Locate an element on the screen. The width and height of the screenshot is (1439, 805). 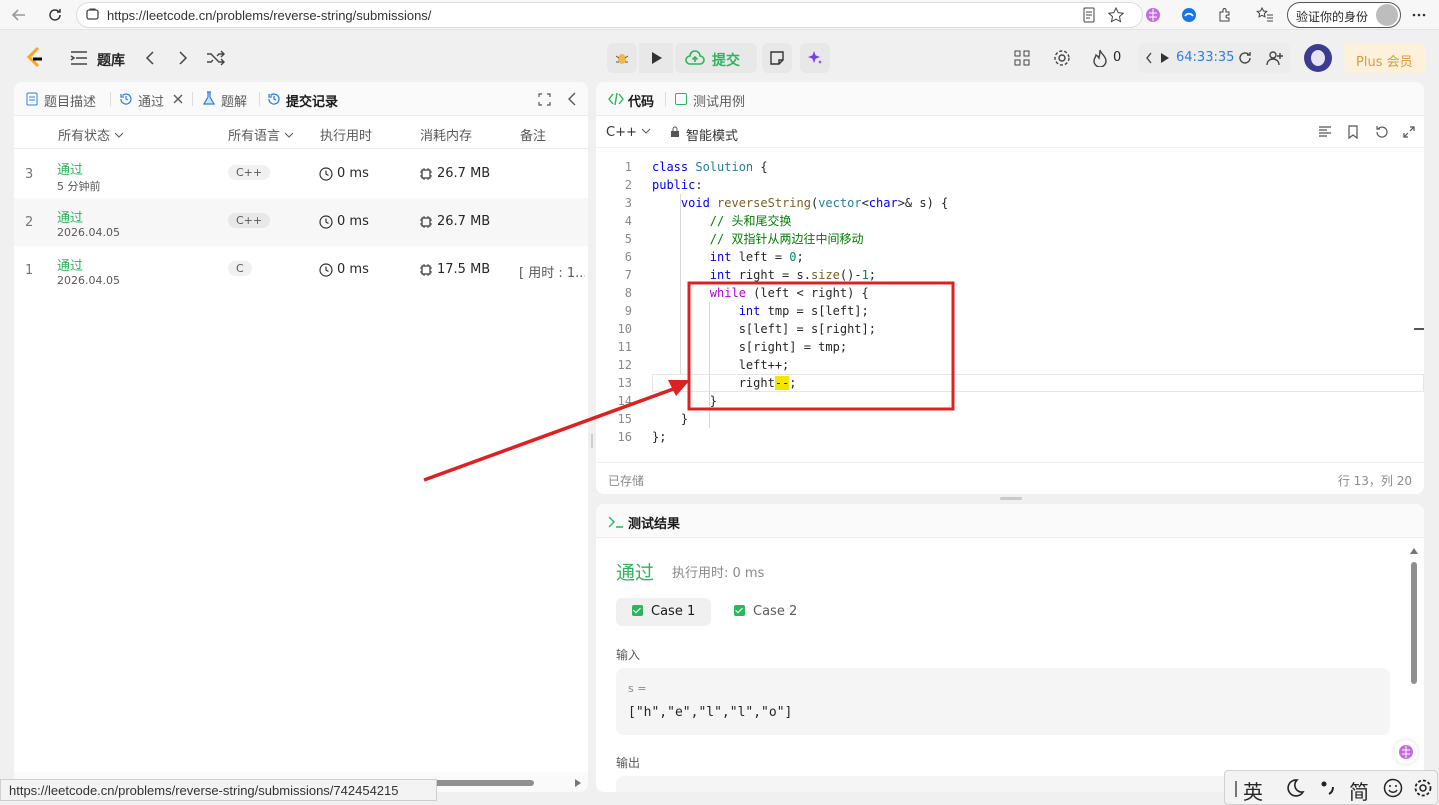
timer-collapse-icon is located at coordinates (1149, 58).